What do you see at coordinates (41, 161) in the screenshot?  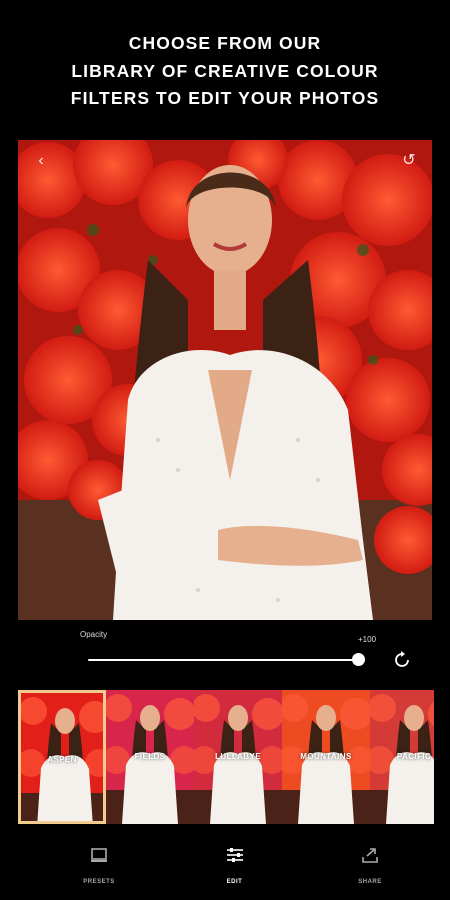 I see `back-icon: ‹` at bounding box center [41, 161].